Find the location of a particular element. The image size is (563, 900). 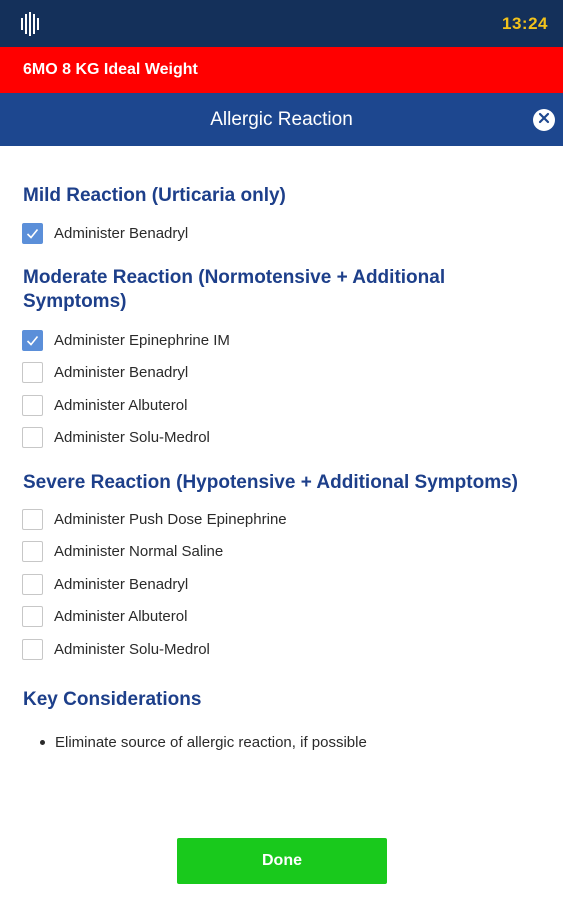

moderate-item-epinephrine-im: Administer Epinephrine IM is located at coordinates (126, 340).